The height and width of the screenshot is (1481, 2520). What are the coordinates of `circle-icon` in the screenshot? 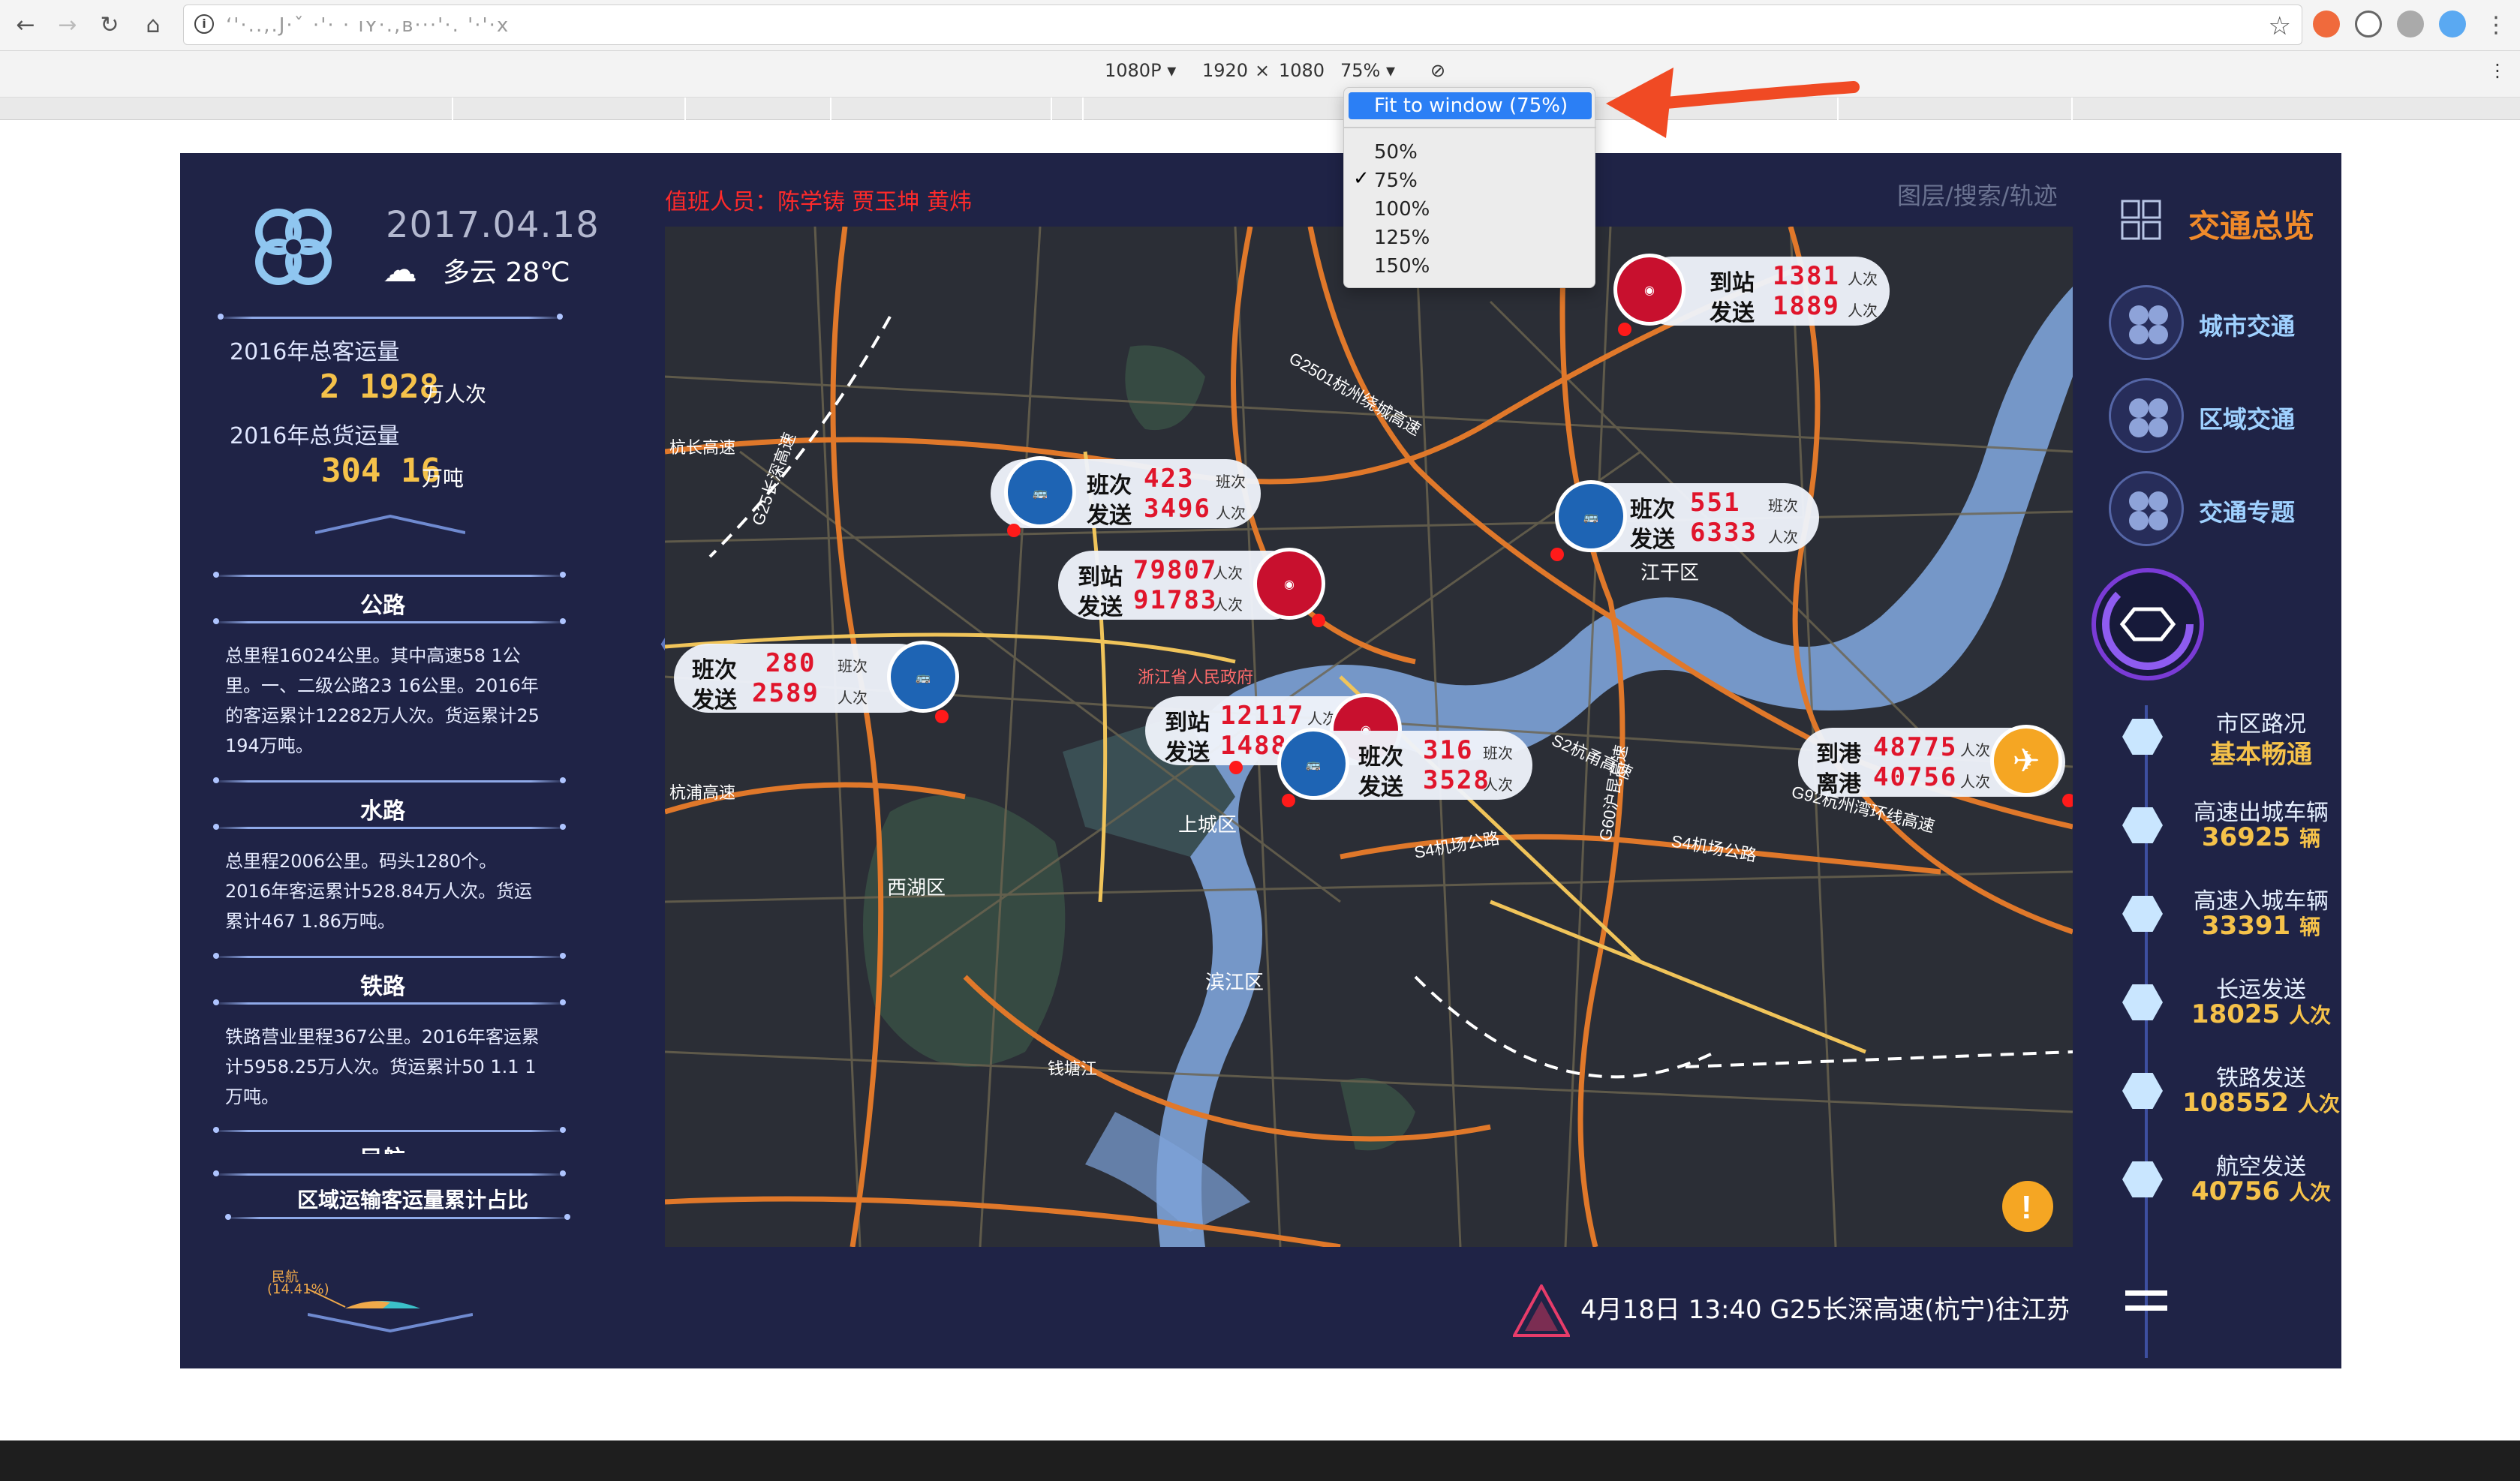 It's located at (2410, 25).